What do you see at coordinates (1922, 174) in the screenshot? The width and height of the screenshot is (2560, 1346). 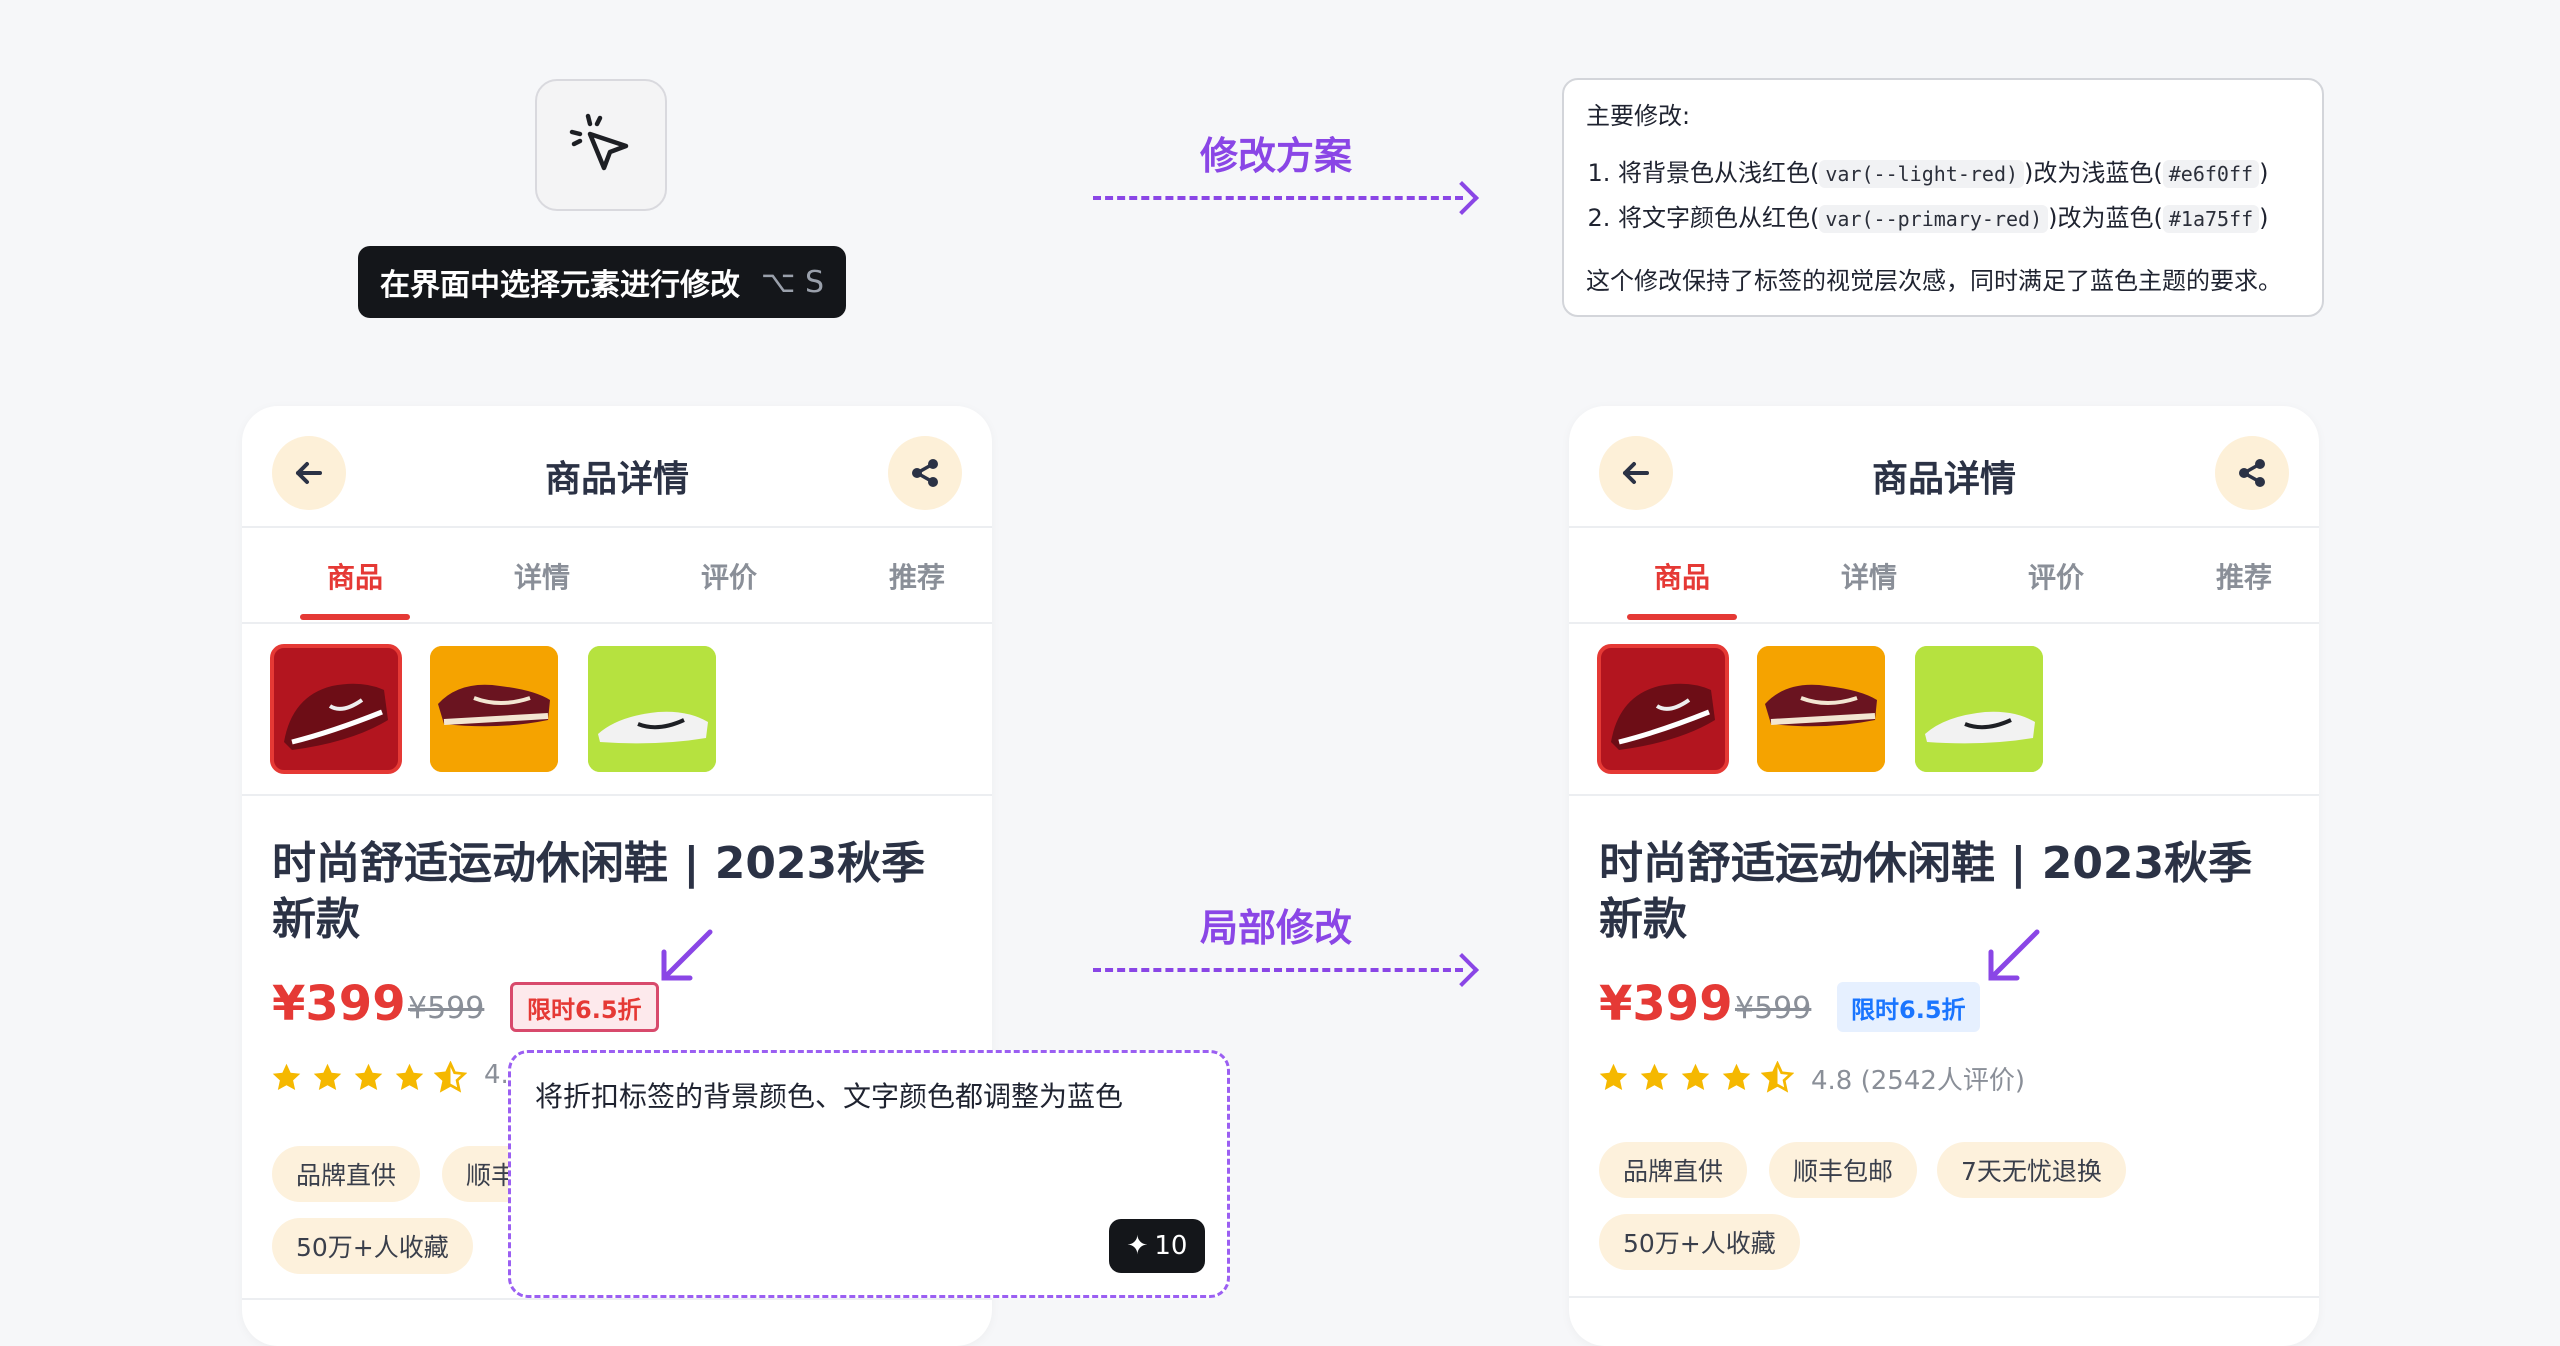 I see `code-snippet: var(--light-red)` at bounding box center [1922, 174].